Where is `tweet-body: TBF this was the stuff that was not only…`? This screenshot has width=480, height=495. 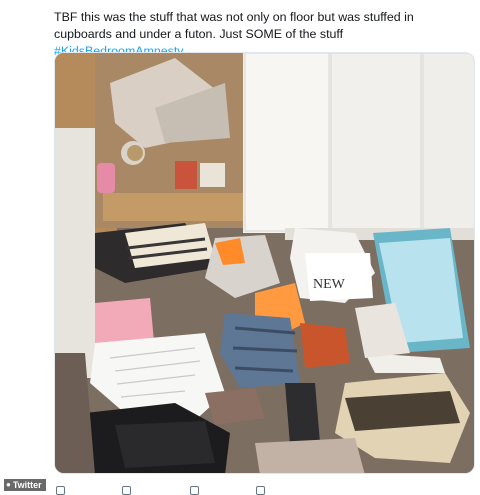
tweet-body: TBF this was the stuff that was not only… is located at coordinates (234, 25).